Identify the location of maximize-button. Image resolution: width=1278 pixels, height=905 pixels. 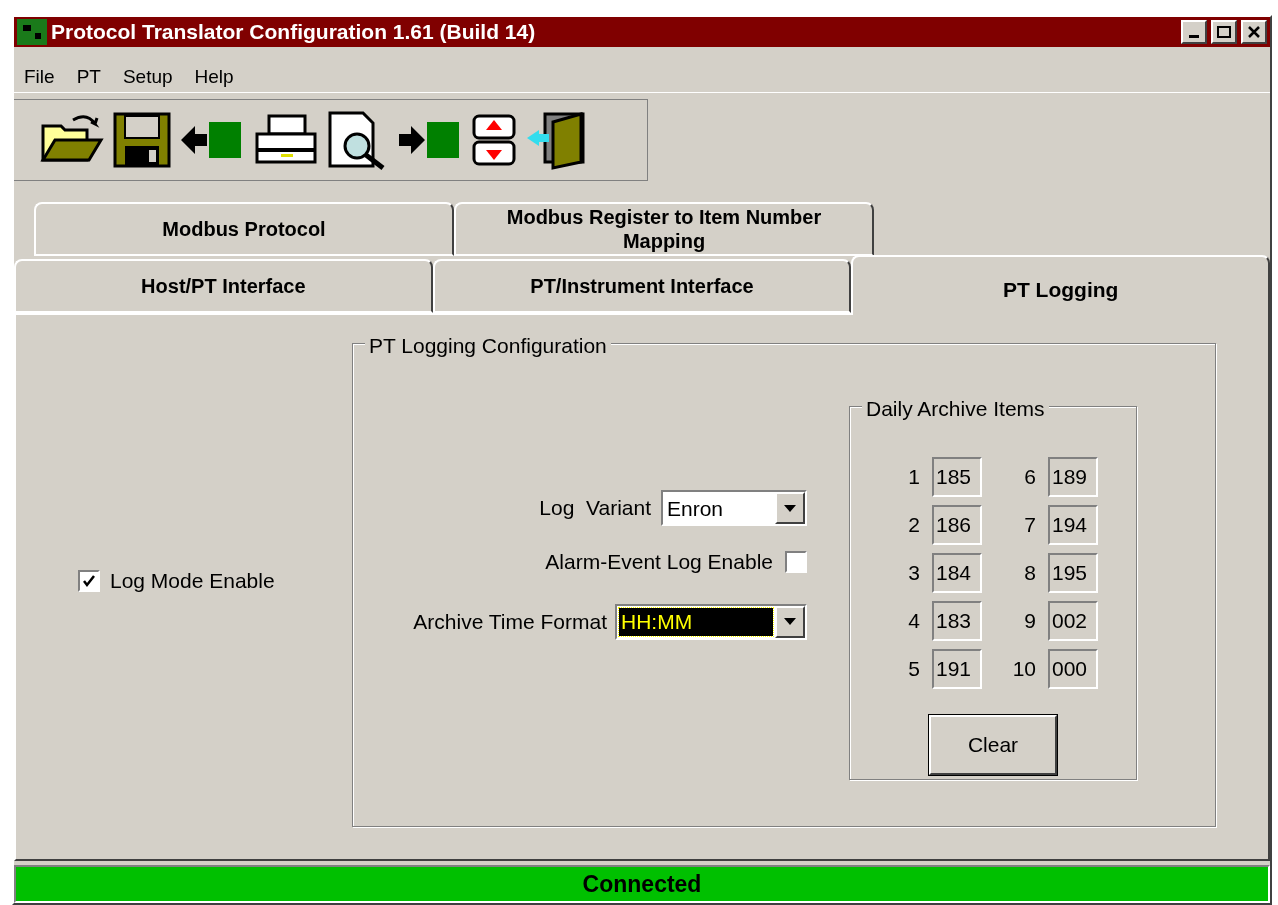
(1224, 32).